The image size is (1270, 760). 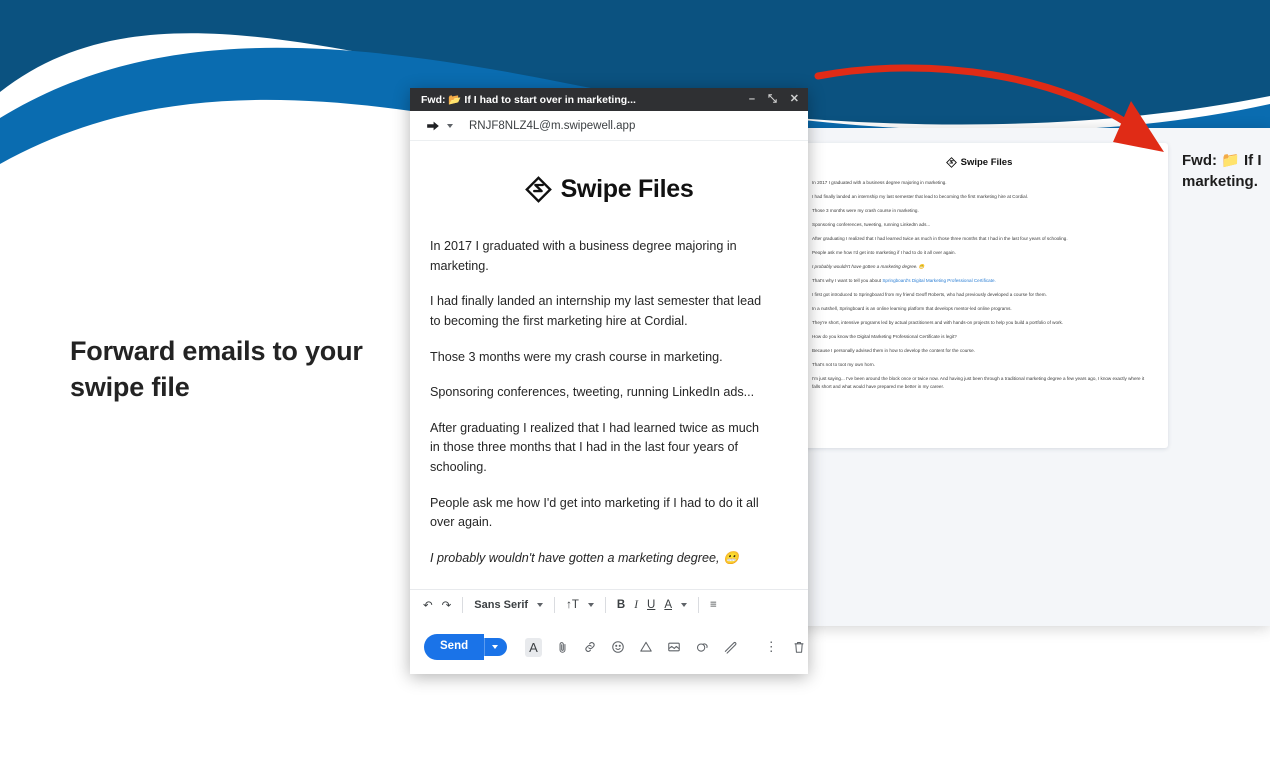 What do you see at coordinates (428, 605) in the screenshot?
I see `undo-icon: ↶` at bounding box center [428, 605].